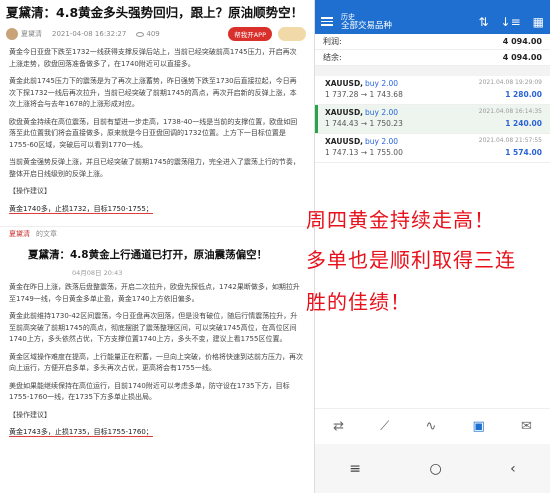  What do you see at coordinates (384, 426) in the screenshot?
I see `chart-icon: ⟋` at bounding box center [384, 426].